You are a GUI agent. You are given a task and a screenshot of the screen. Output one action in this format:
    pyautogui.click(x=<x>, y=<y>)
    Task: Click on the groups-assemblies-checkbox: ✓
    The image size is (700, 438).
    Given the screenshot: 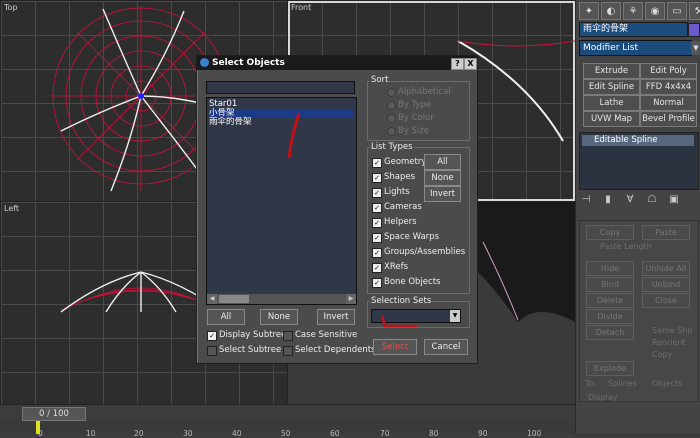 What is the action you would take?
    pyautogui.click(x=377, y=253)
    